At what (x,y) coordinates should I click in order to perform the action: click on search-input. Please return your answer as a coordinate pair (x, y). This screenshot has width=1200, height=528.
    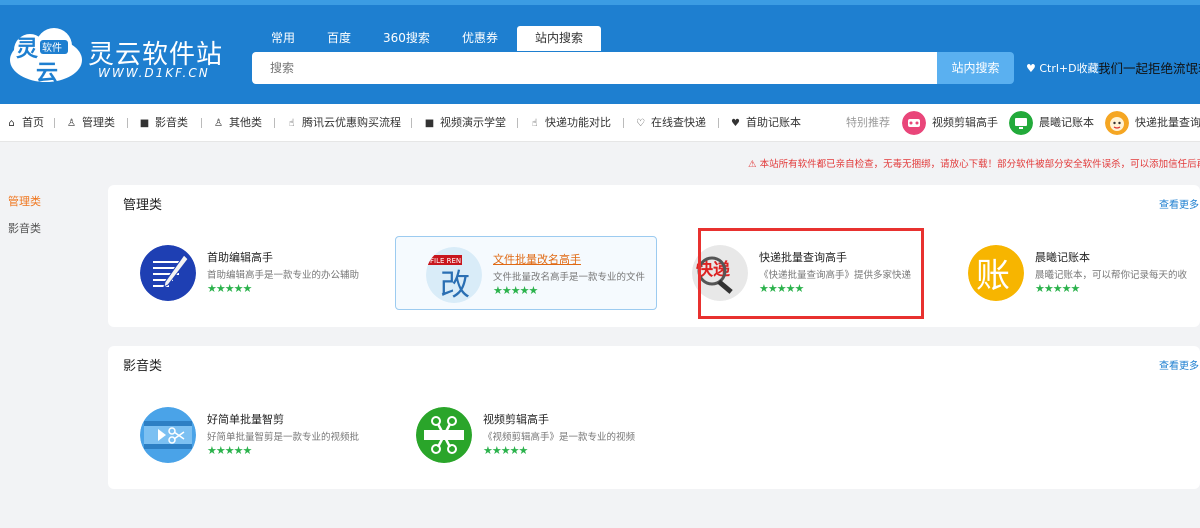
    Looking at the image, I should click on (595, 68).